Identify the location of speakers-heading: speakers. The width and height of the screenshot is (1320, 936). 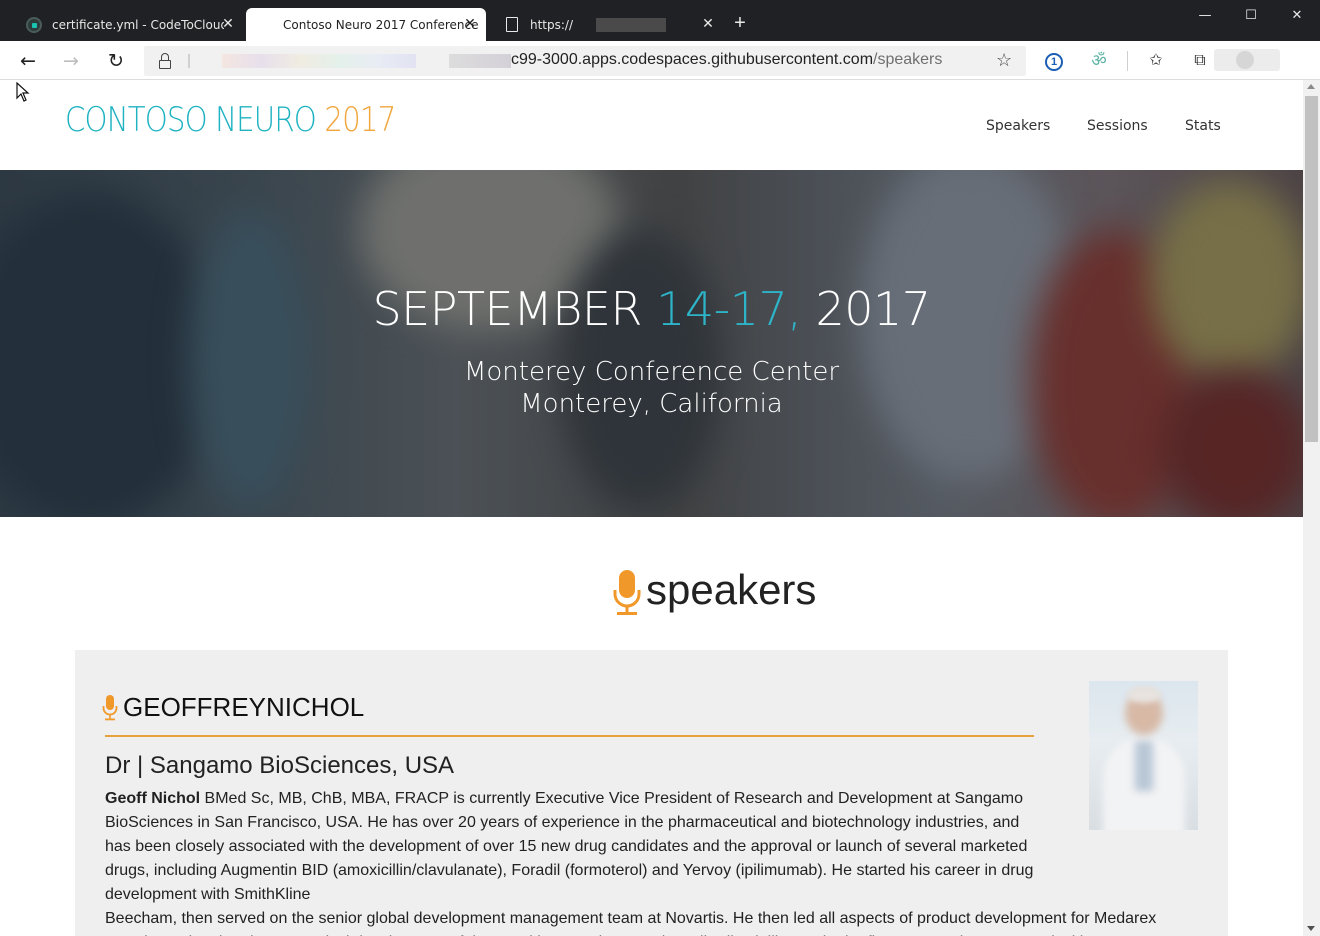
(714, 591).